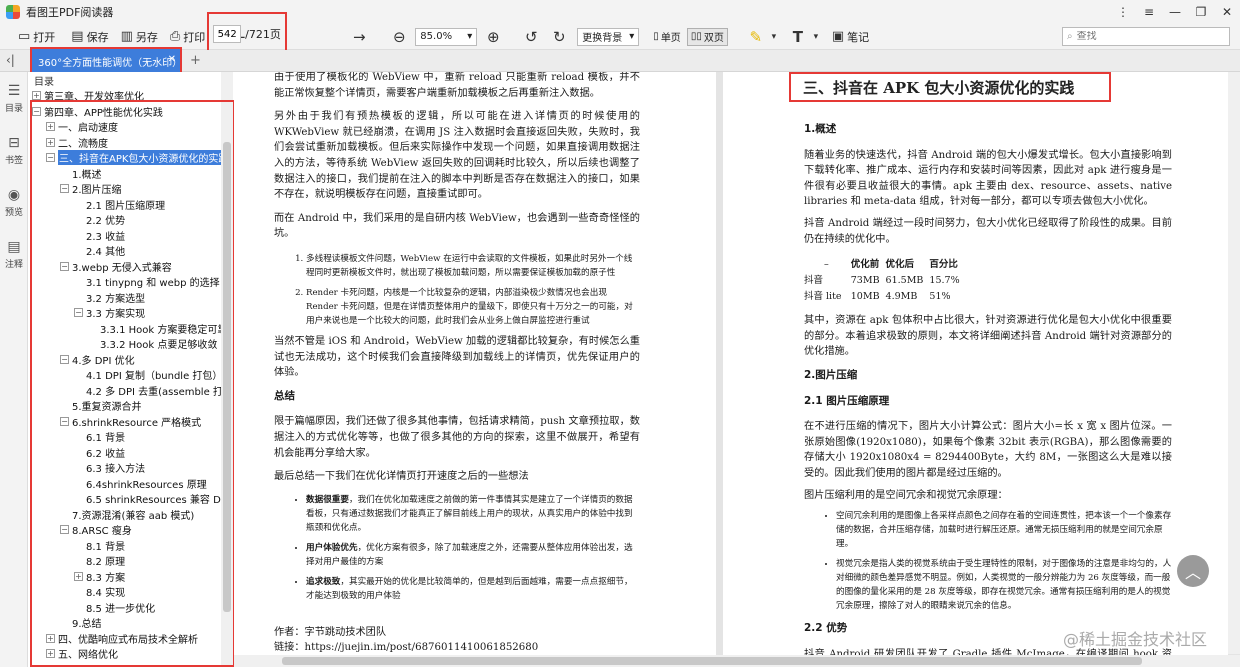 Image resolution: width=1240 pixels, height=667 pixels. Describe the element at coordinates (172, 59) in the screenshot. I see `close-tab-icon: ✕` at that location.